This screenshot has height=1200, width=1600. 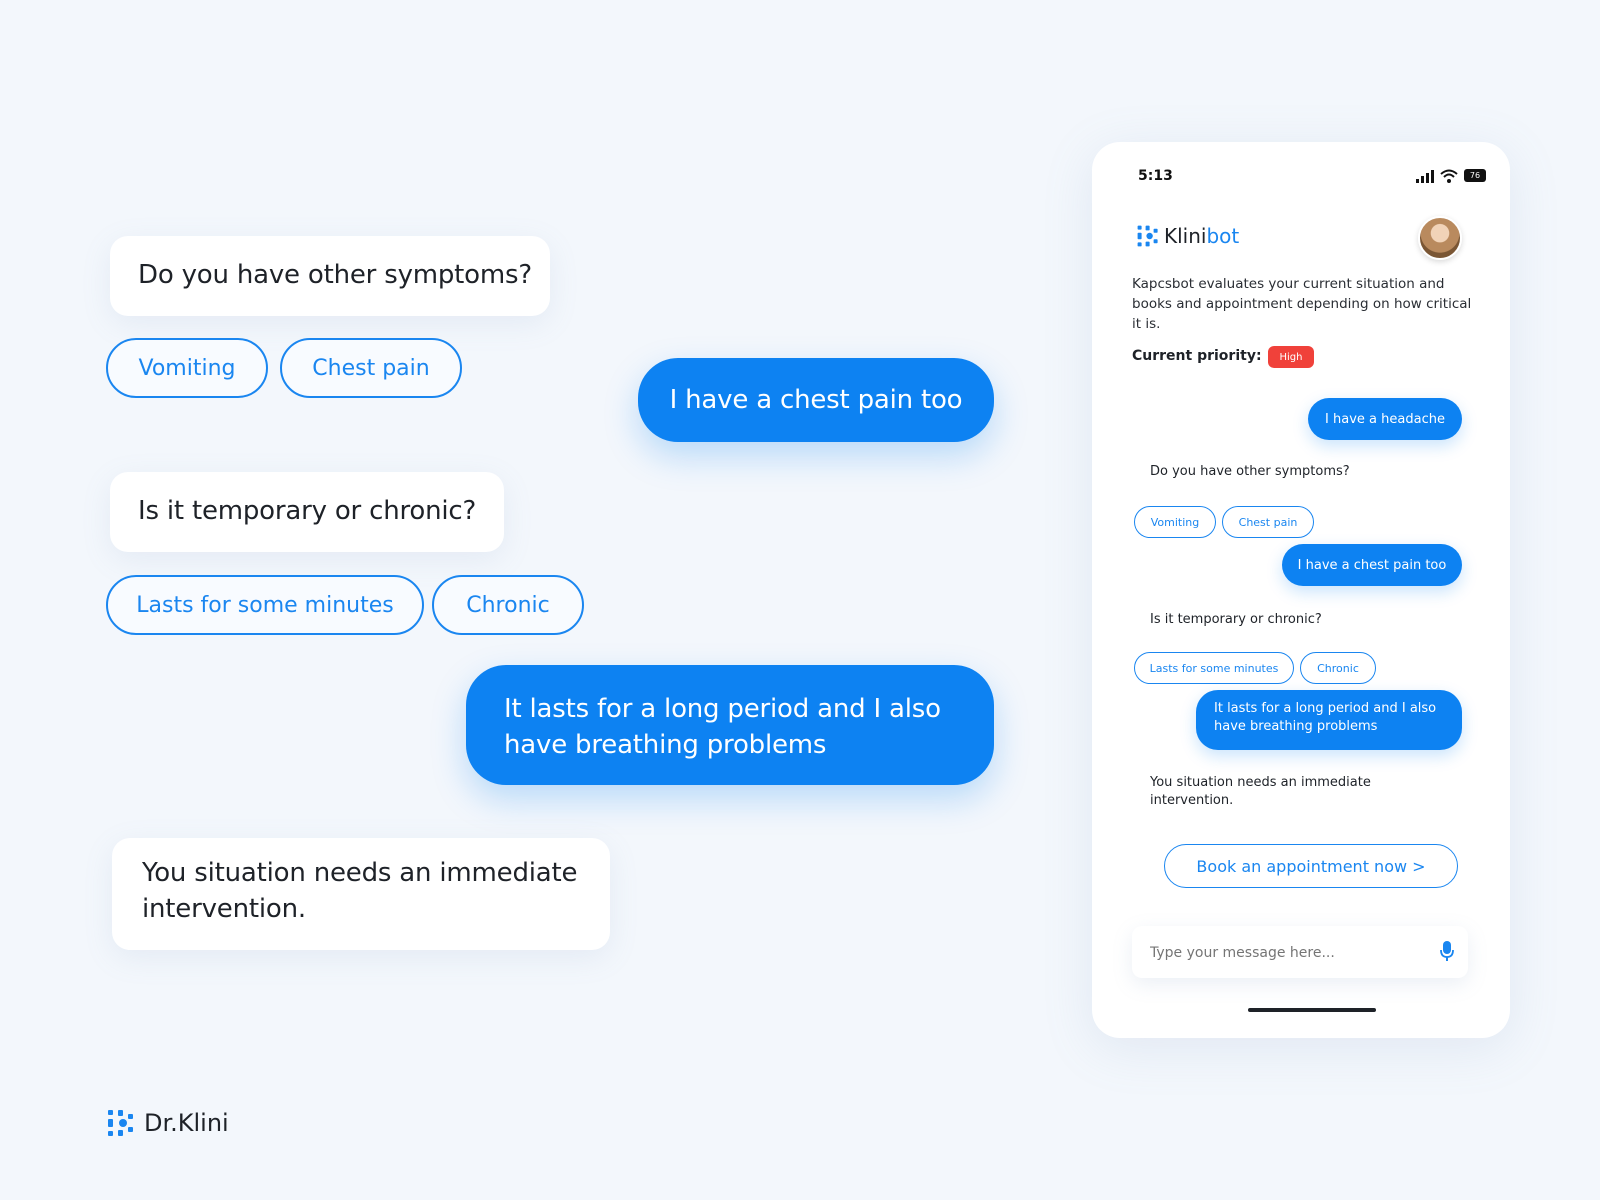 I want to click on user-message-line-1: It lasts for a long period and I also, so click(x=722, y=709).